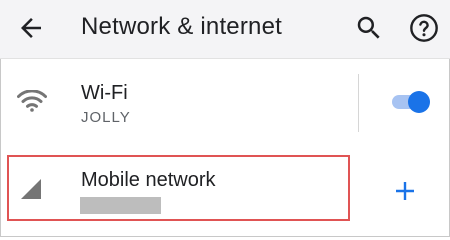 The width and height of the screenshot is (450, 240). Describe the element at coordinates (104, 93) in the screenshot. I see `wifi-label: Wi-Fi` at that location.